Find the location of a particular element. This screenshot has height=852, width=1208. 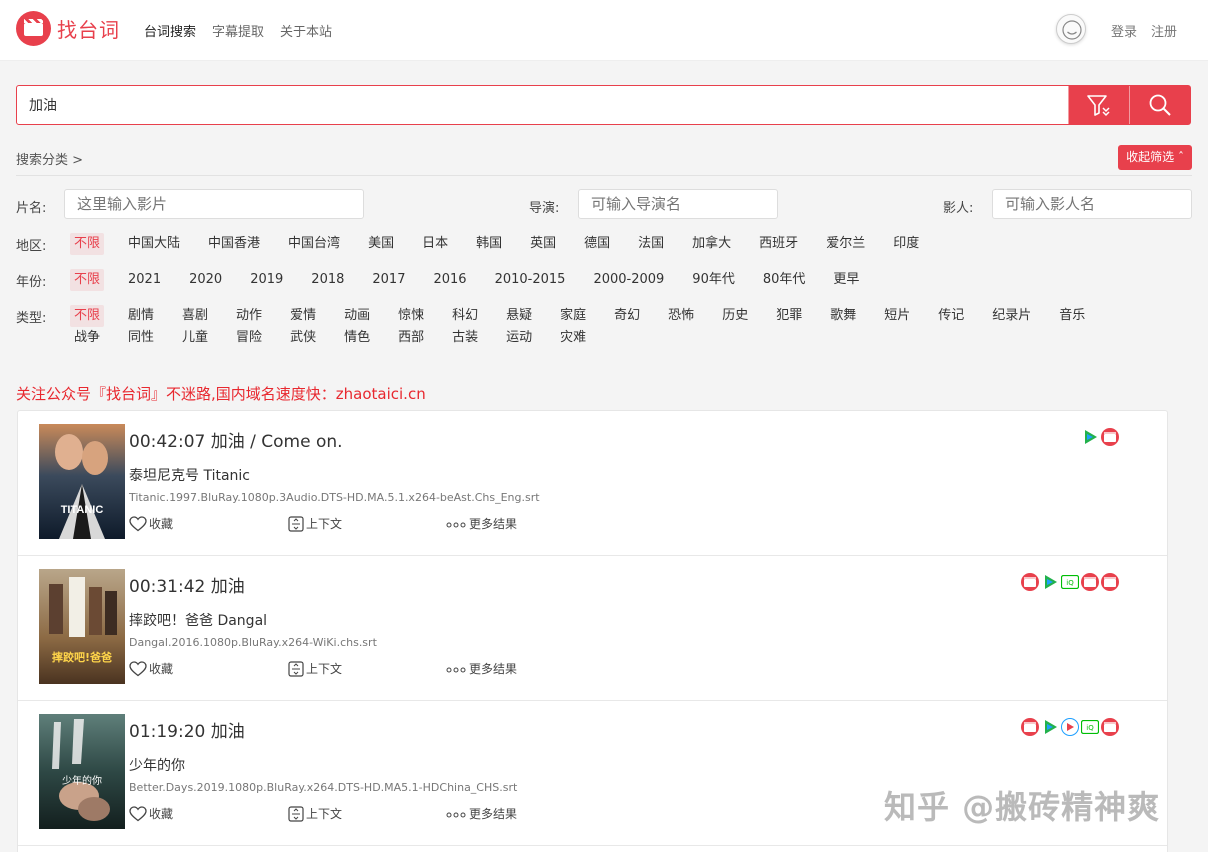

avatar is located at coordinates (1071, 29).